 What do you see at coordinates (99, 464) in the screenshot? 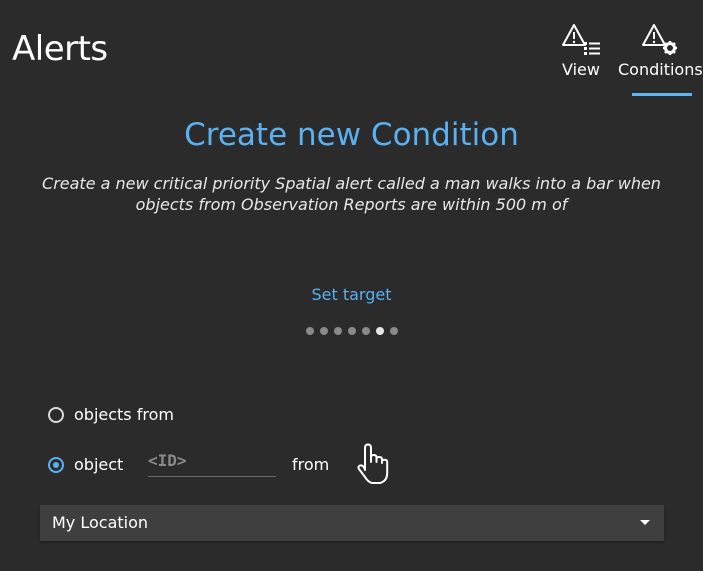
I see `object-label: object` at bounding box center [99, 464].